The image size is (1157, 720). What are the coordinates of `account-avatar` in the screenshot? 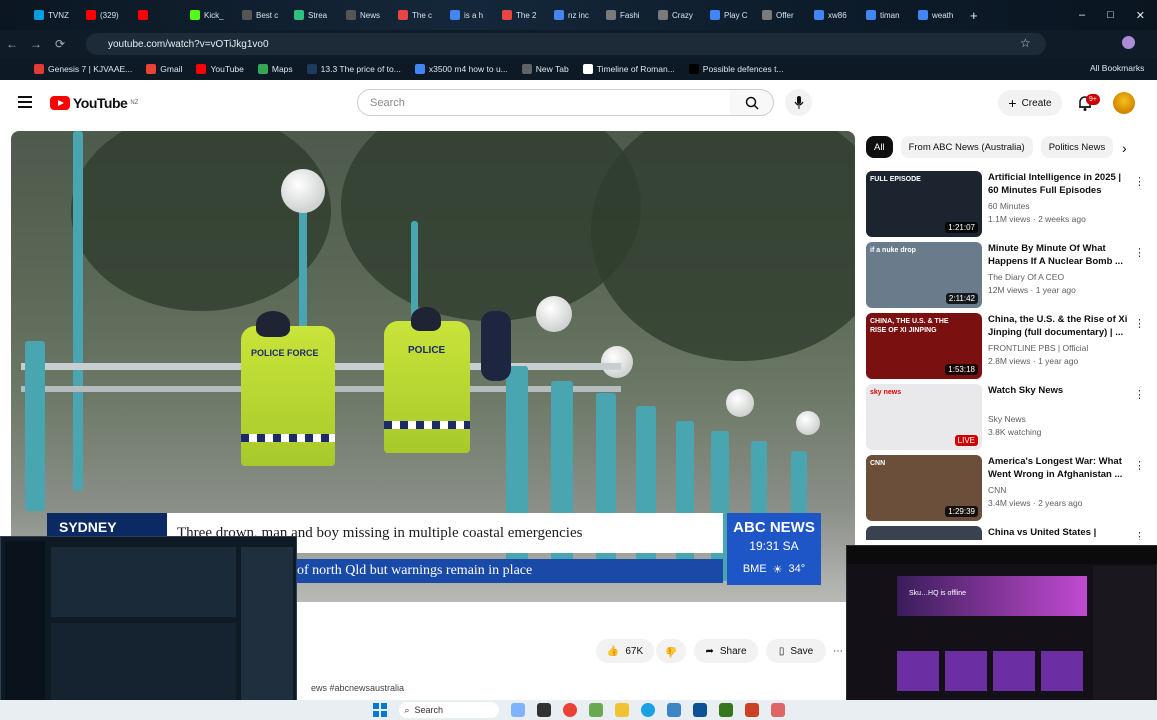 It's located at (1124, 103).